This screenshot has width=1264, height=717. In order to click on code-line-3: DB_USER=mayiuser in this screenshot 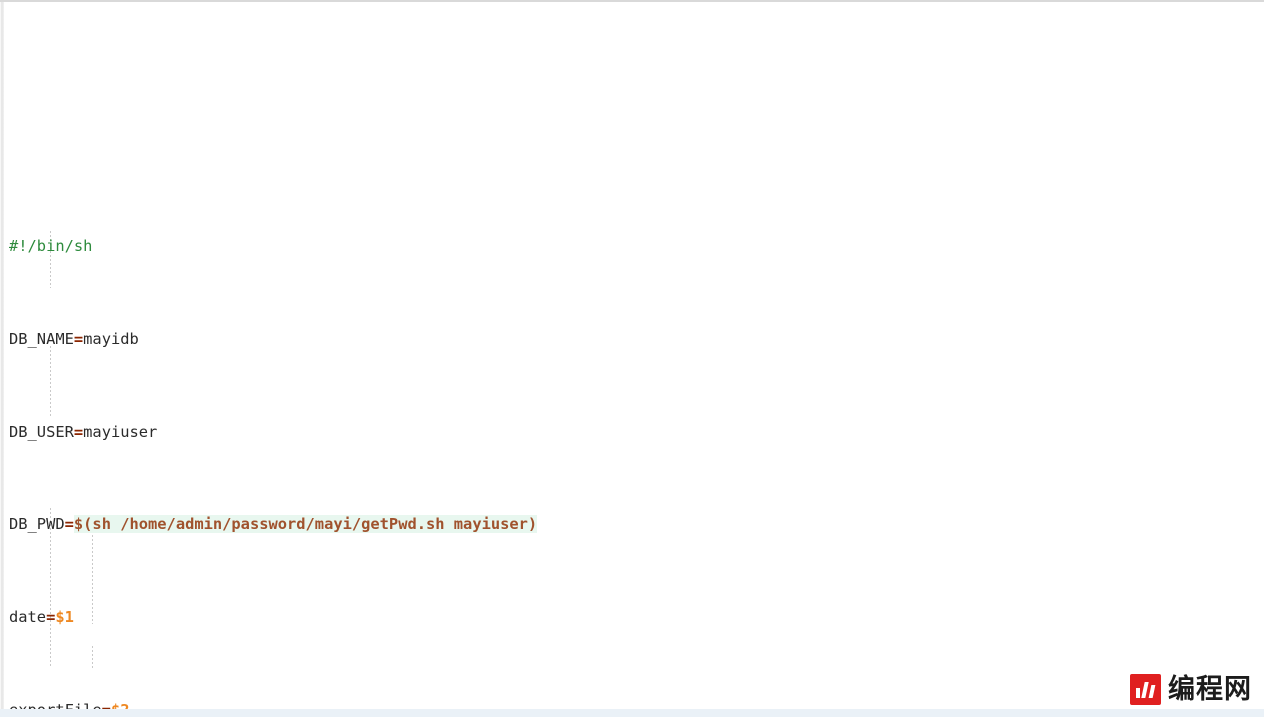, I will do `click(636, 432)`.